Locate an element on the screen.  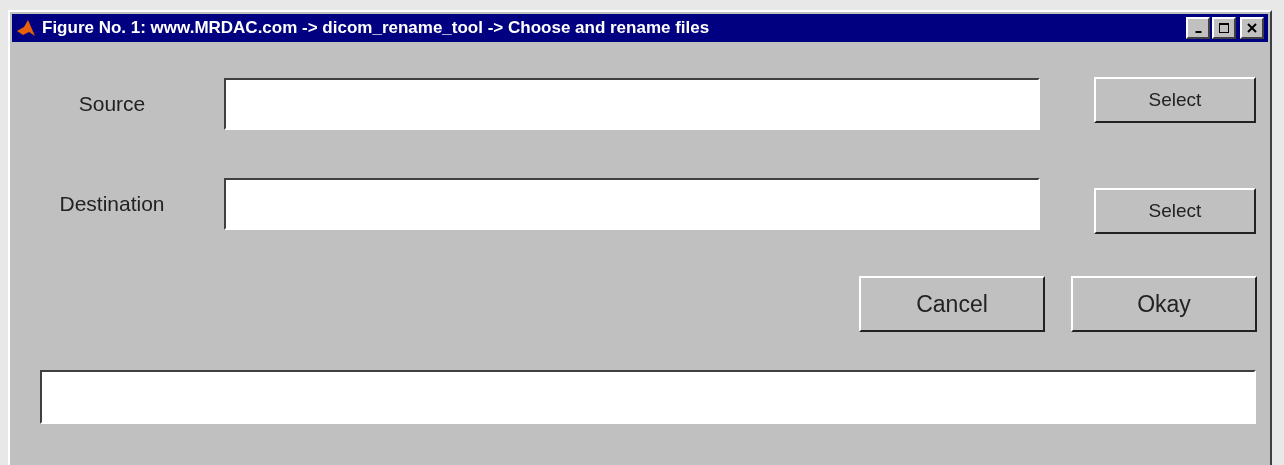
maximize-icon is located at coordinates (1224, 28).